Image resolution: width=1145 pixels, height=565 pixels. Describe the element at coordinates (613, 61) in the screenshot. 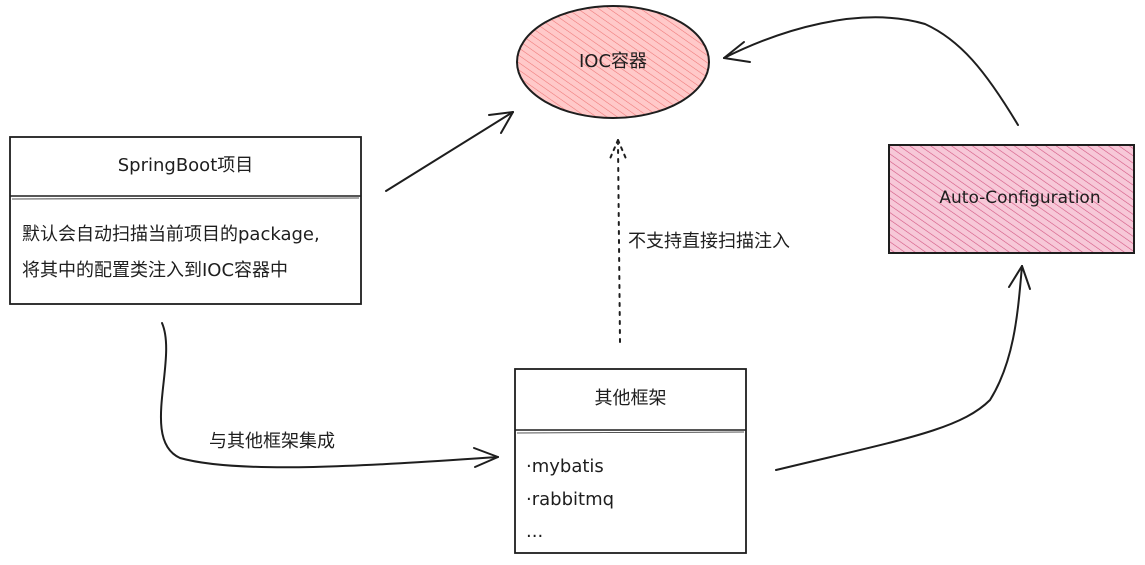

I see `ioc-container-label: IOC容器` at that location.